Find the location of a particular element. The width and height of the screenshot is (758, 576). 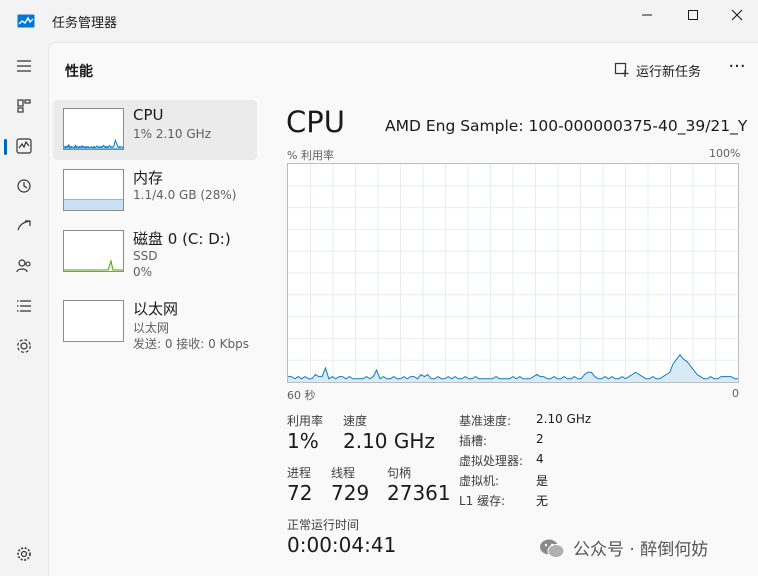

processes-value: 72 is located at coordinates (300, 493).